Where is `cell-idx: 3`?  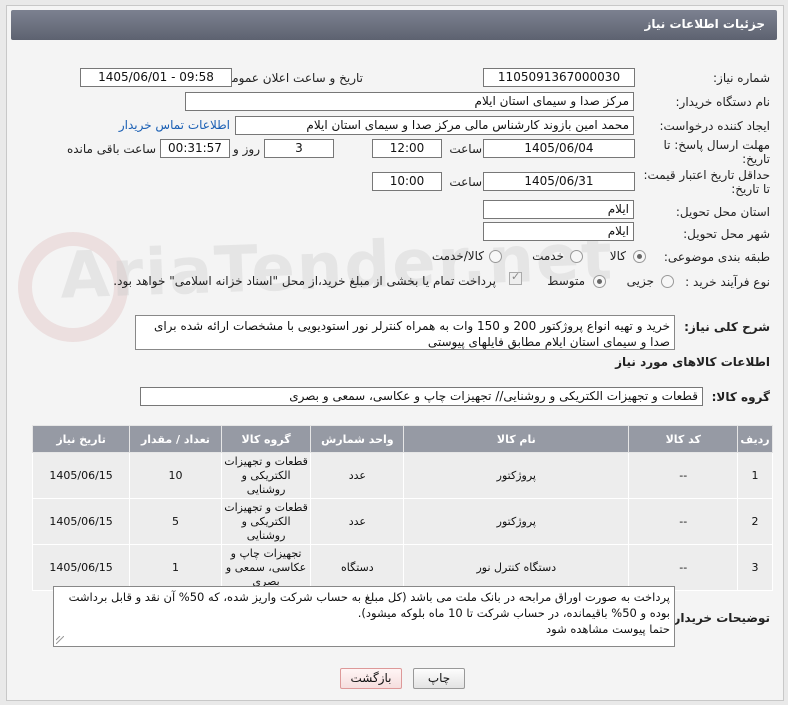 cell-idx: 3 is located at coordinates (755, 567).